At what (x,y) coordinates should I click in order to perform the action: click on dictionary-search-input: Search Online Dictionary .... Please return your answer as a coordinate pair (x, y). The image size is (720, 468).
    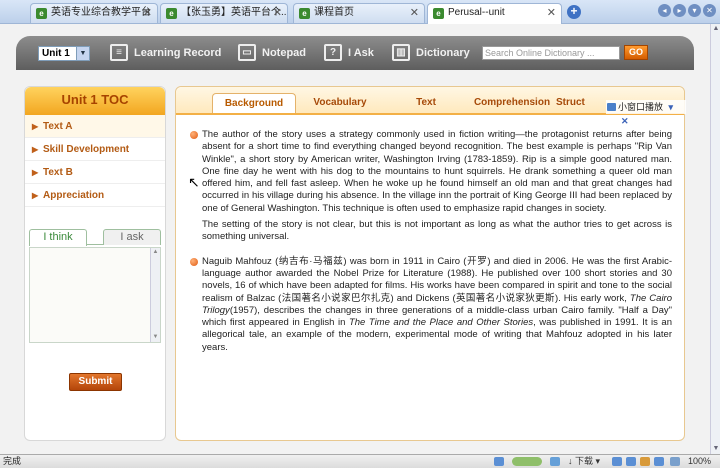
    Looking at the image, I should click on (551, 53).